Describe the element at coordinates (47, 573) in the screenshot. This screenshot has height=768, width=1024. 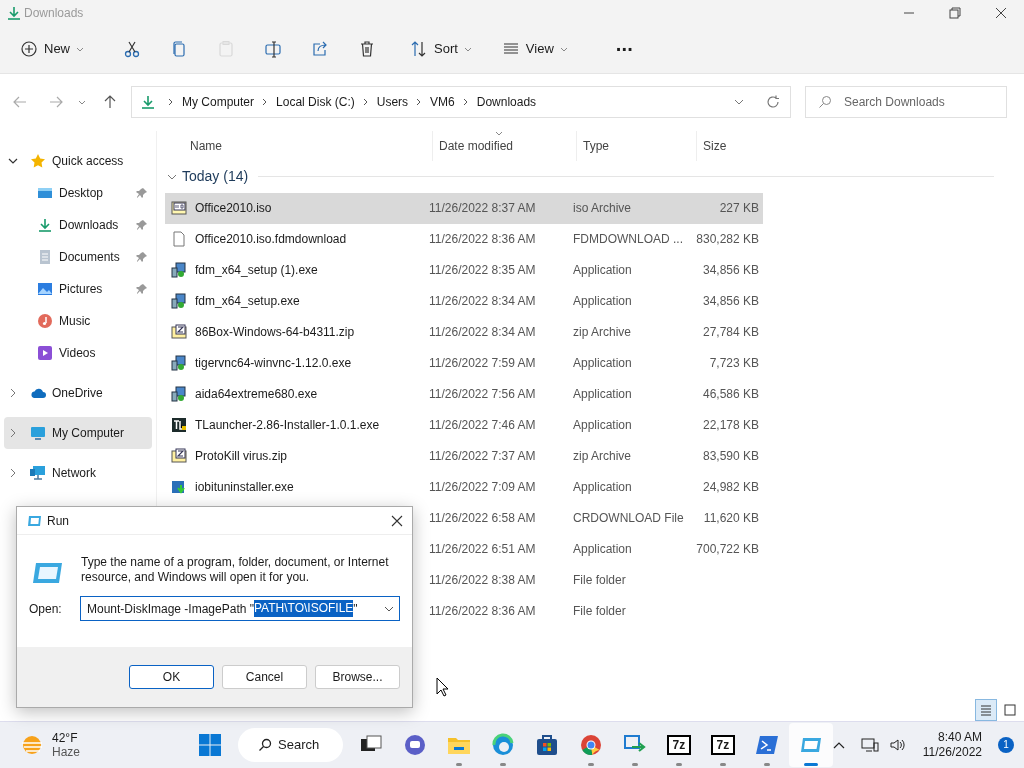
I see `run-window-icon` at that location.